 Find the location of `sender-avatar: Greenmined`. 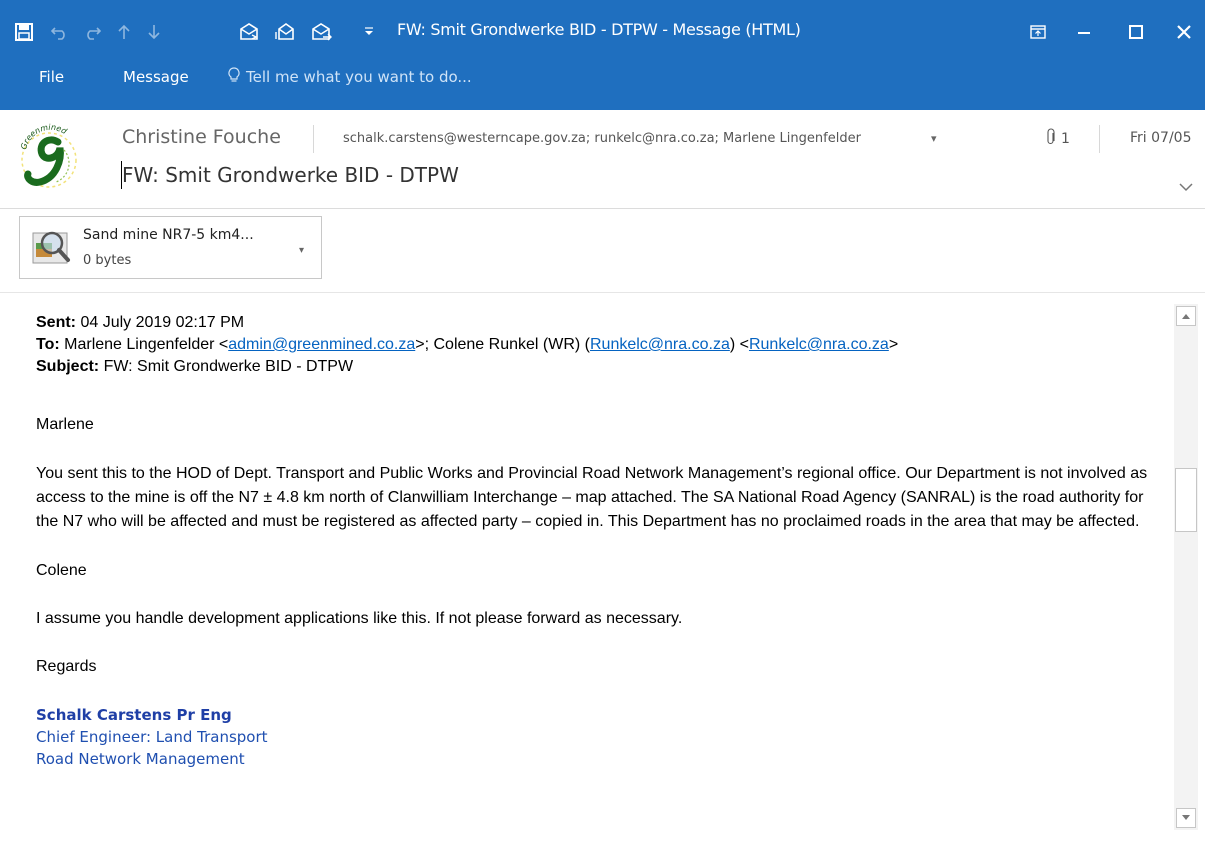

sender-avatar: Greenmined is located at coordinates (49, 161).